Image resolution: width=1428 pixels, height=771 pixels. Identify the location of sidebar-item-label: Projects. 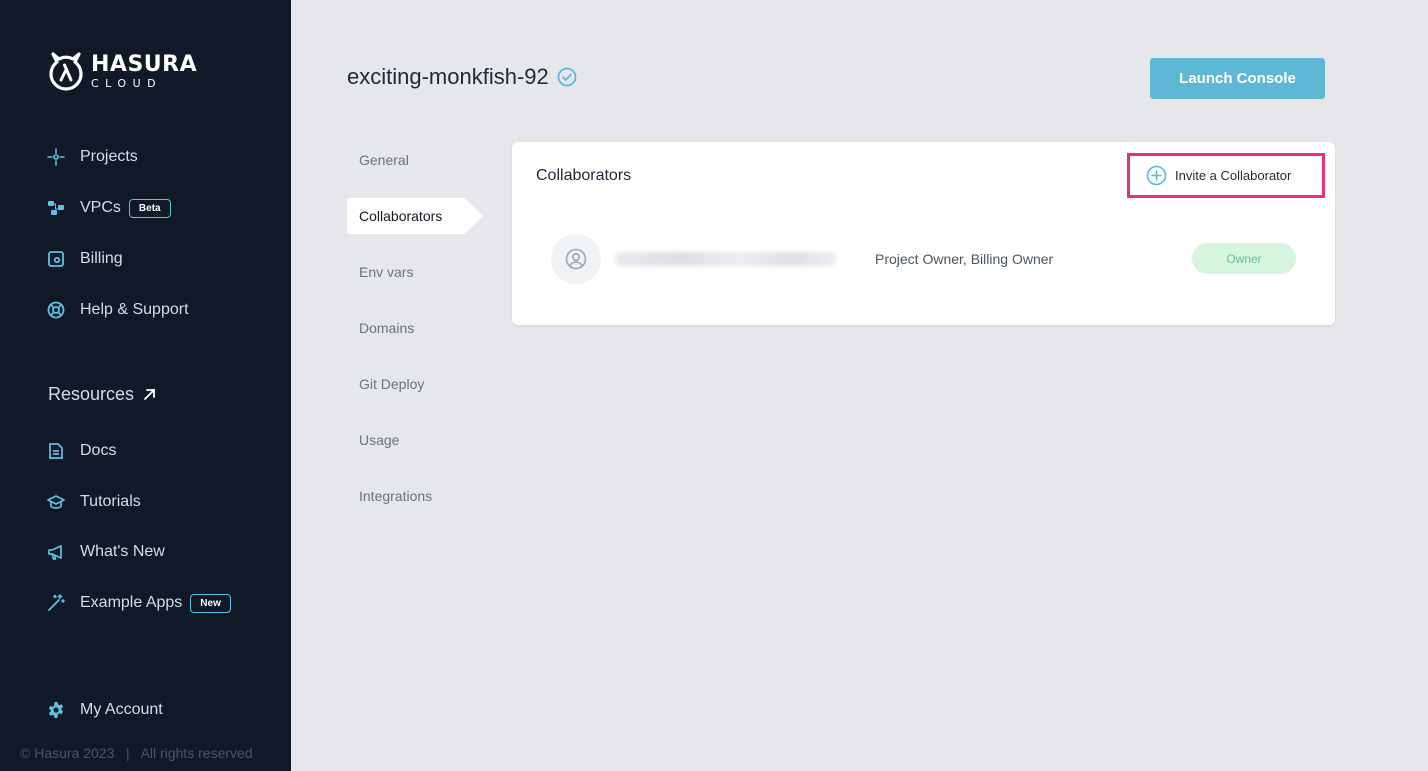
(109, 156).